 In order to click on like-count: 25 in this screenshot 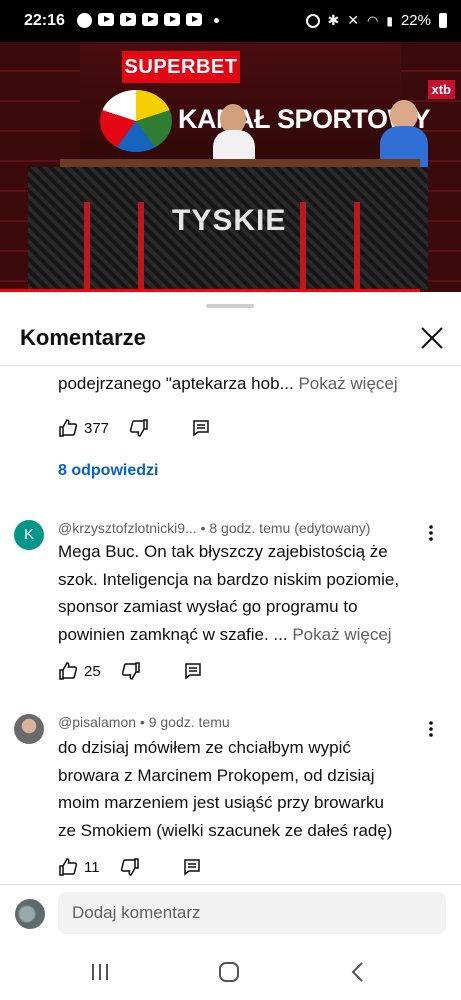, I will do `click(92, 671)`.